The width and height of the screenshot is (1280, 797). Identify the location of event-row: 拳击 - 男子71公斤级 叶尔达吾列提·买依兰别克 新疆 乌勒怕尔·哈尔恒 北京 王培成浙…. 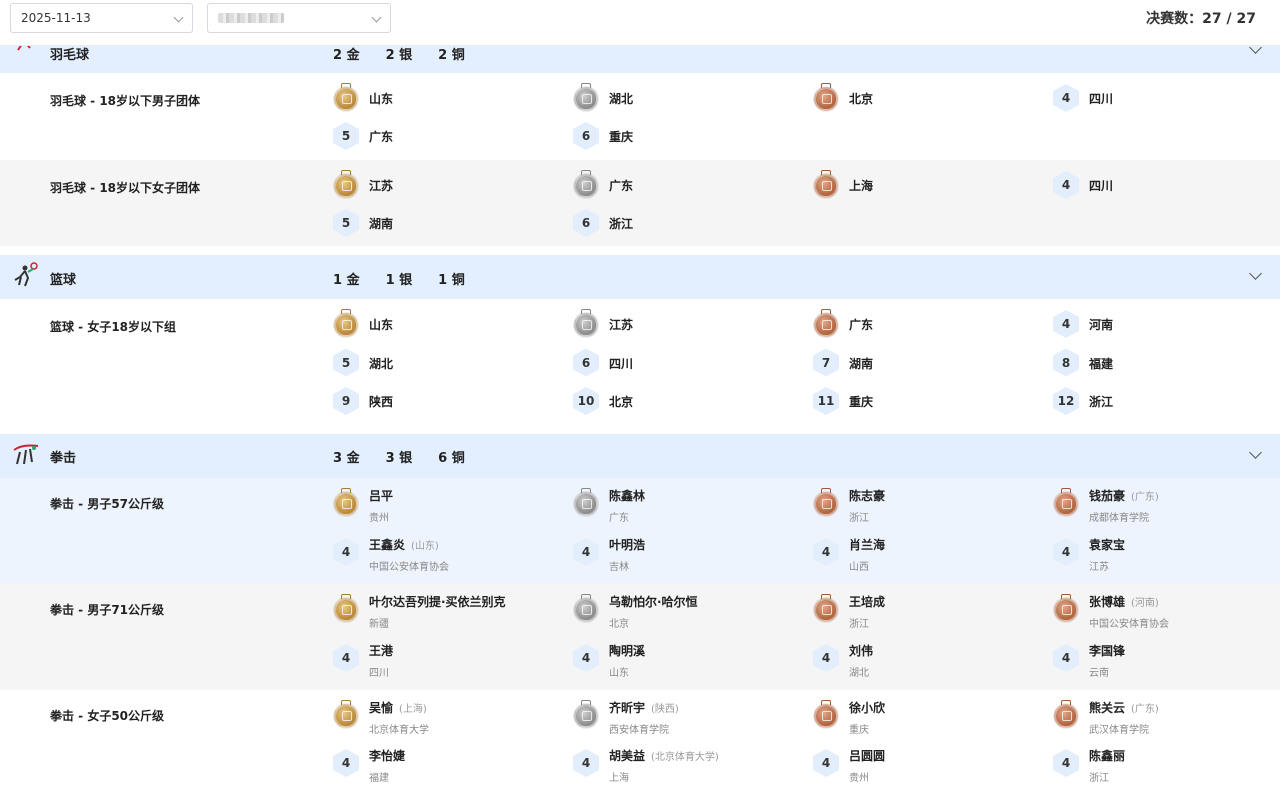
(640, 637).